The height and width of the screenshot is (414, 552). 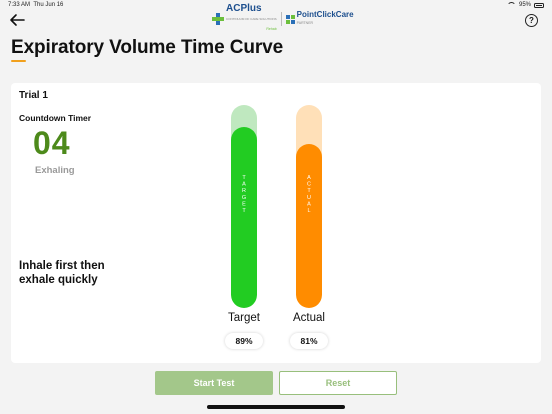 I want to click on acplus-subtitle: CONTINUUM OF CARE SOLUTIONS, so click(x=251, y=19).